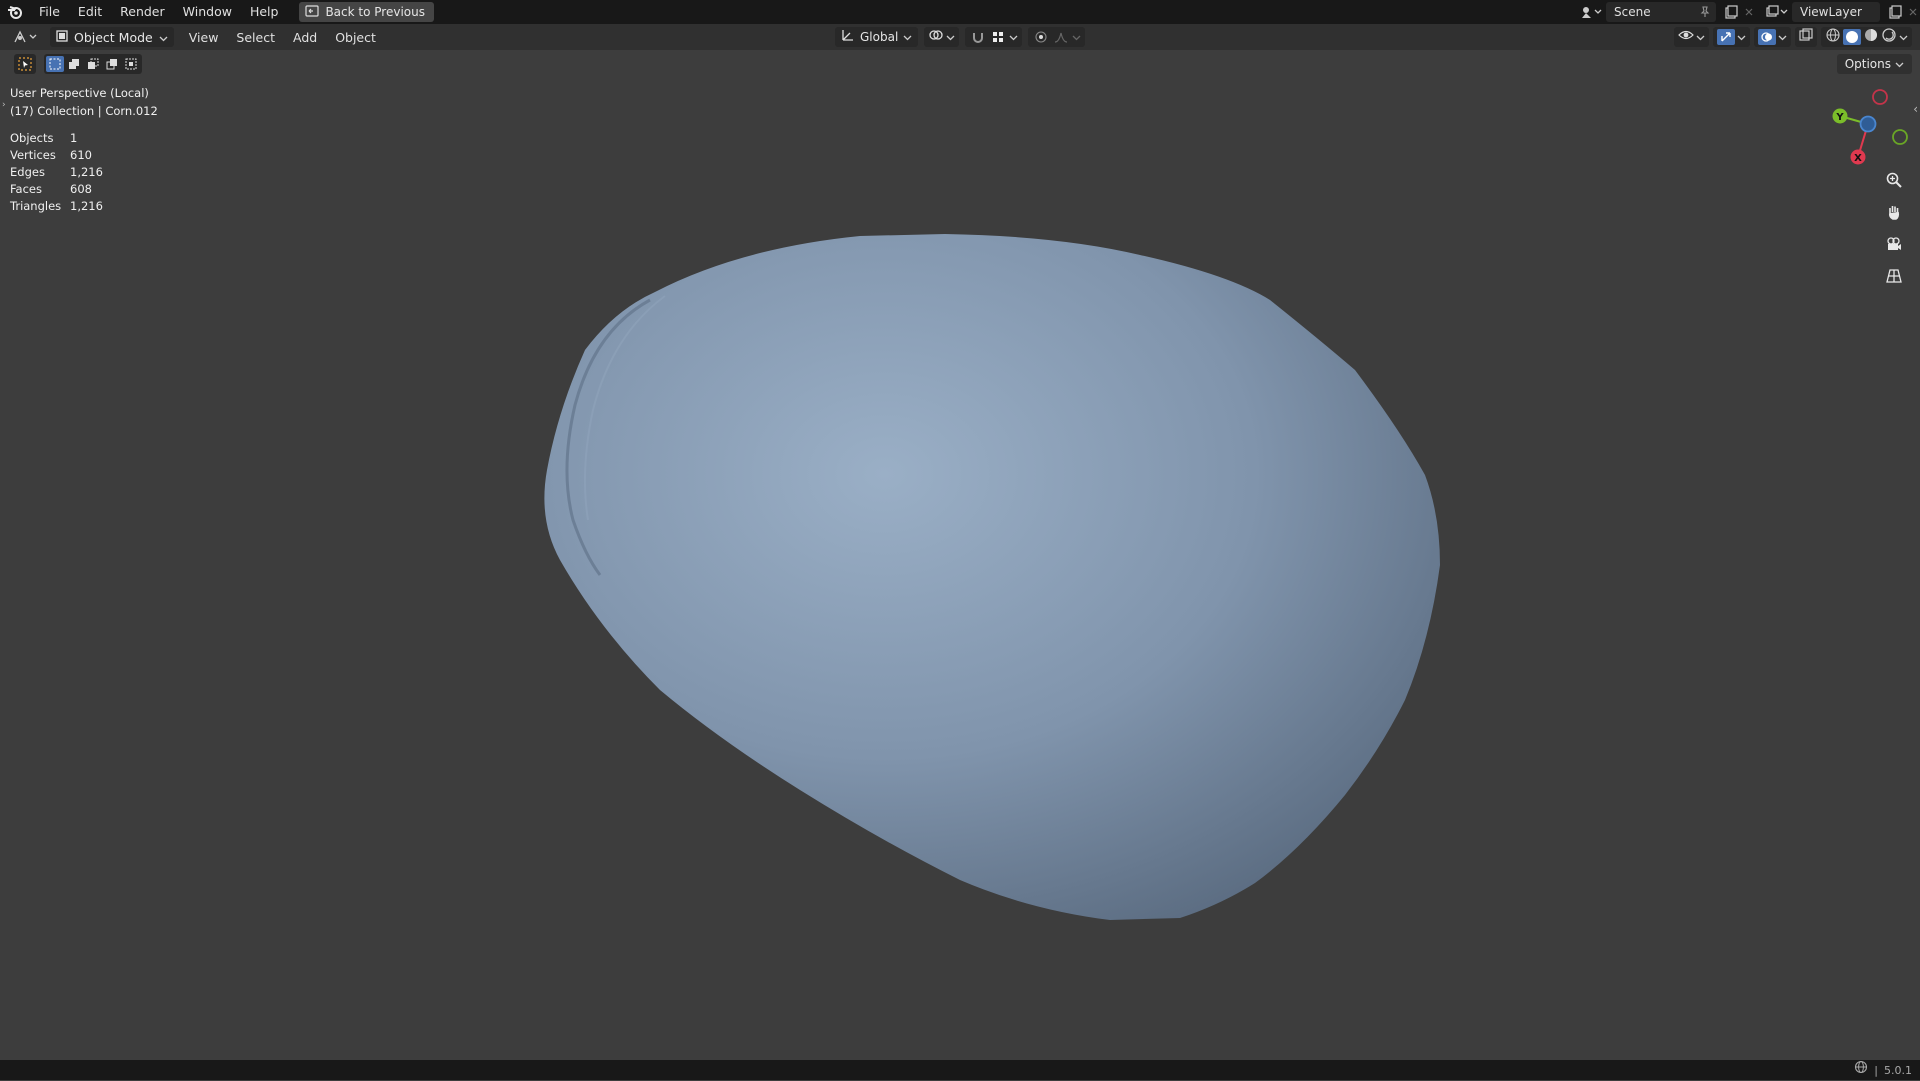  I want to click on collection-info: (17) Collection | Corn.012, so click(84, 111).